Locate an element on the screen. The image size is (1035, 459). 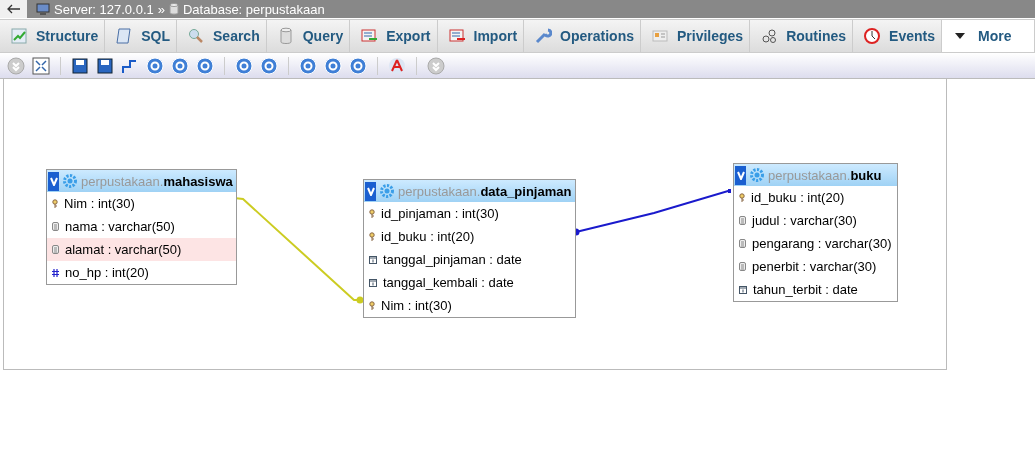
column-label: tanggal_pinjaman : date is located at coordinates (452, 259).